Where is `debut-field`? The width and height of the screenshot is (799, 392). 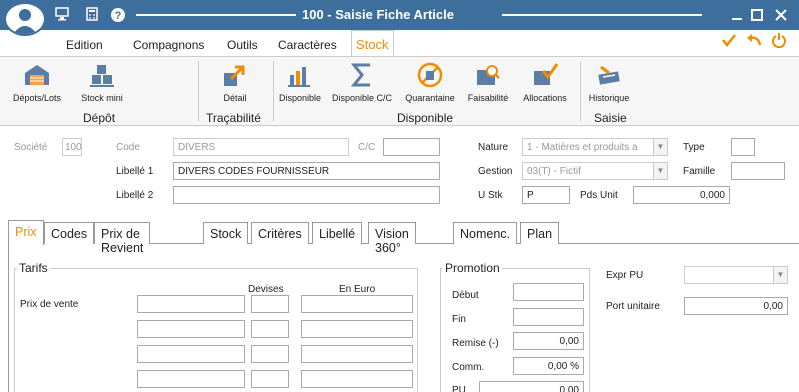
debut-field is located at coordinates (548, 292).